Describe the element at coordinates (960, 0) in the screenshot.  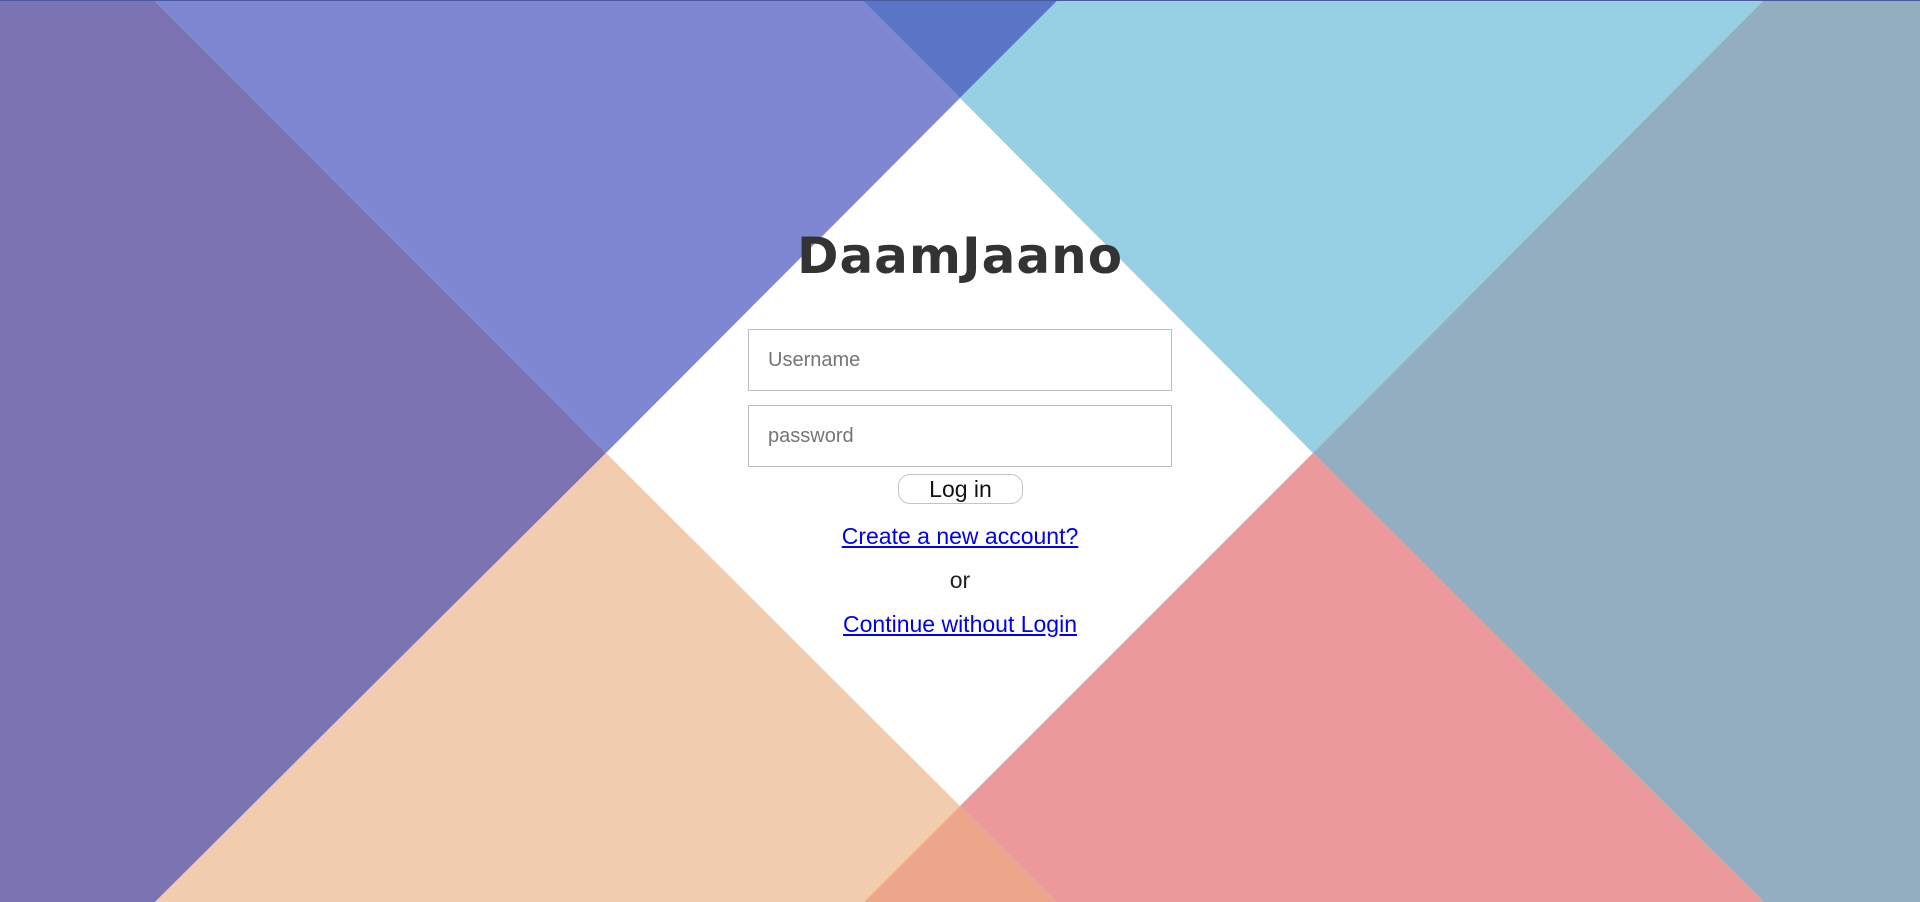
I see `top-border` at that location.